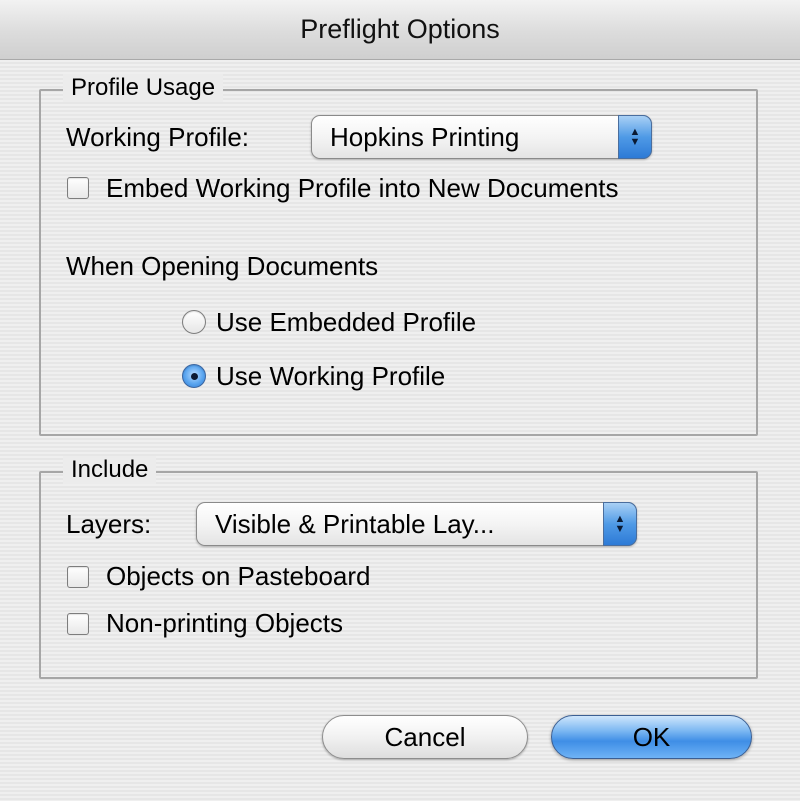  I want to click on use-embedded-profile-radio, so click(194, 322).